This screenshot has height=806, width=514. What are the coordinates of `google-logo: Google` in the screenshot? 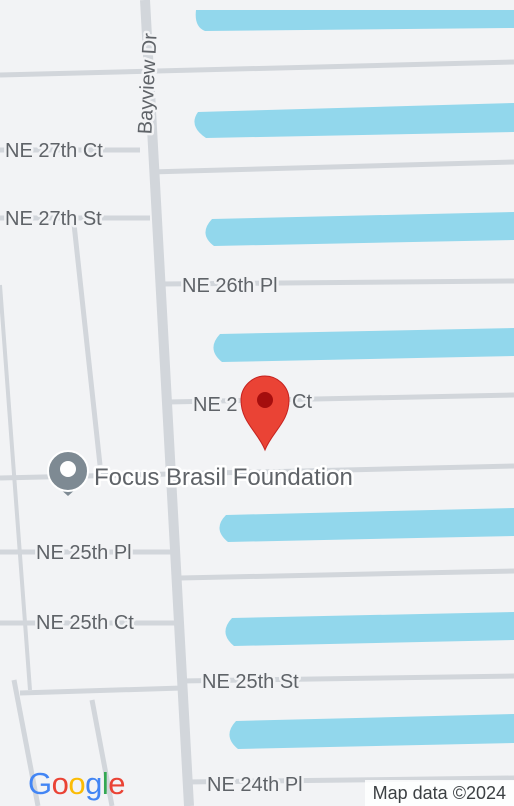 It's located at (77, 783).